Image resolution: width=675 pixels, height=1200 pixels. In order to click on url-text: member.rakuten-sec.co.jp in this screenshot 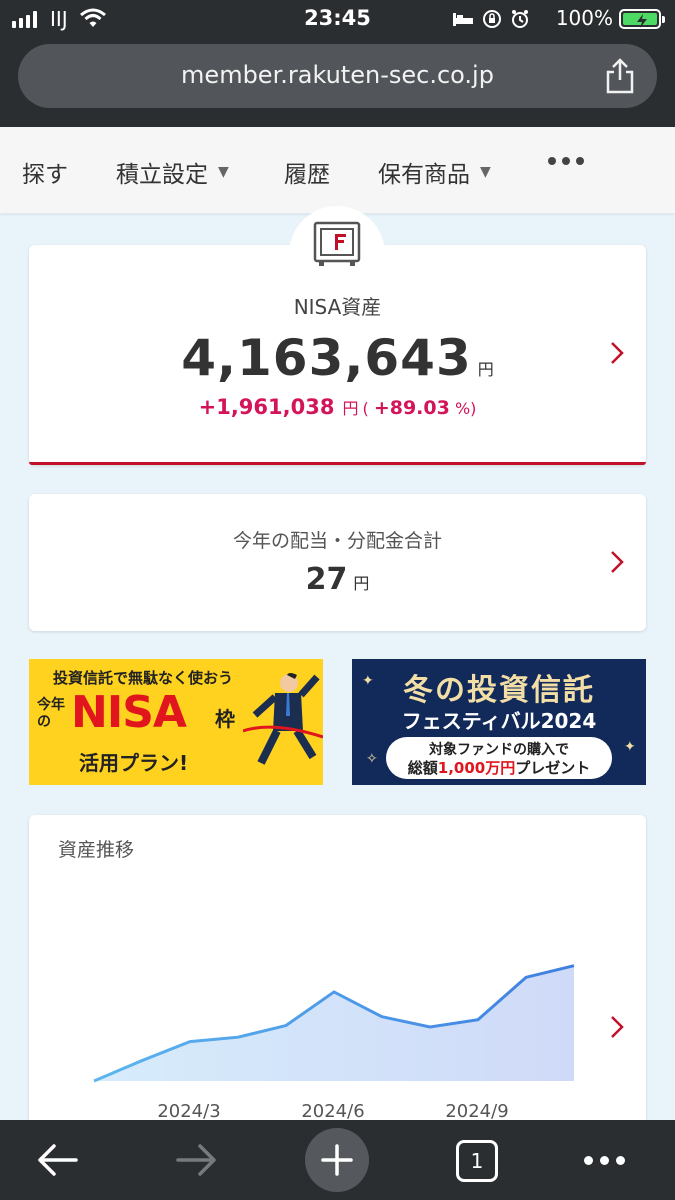, I will do `click(337, 75)`.